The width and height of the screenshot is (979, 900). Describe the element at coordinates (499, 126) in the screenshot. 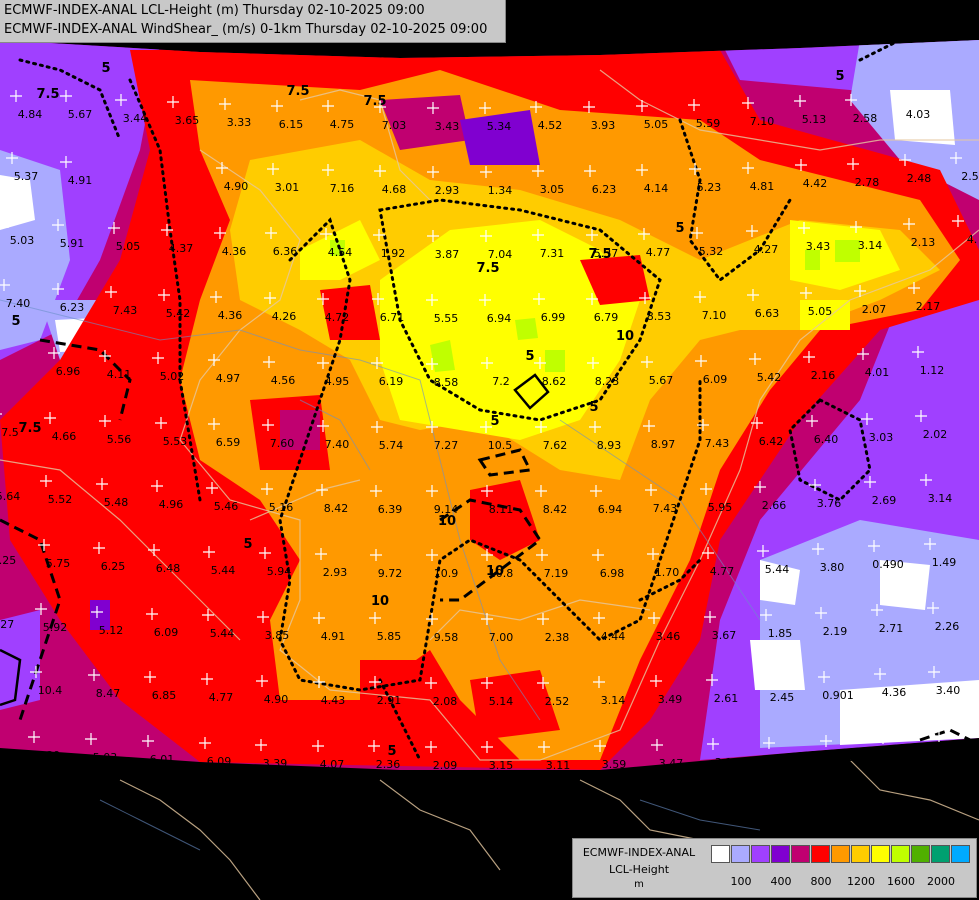

I see `station-value-label: 5.34` at that location.